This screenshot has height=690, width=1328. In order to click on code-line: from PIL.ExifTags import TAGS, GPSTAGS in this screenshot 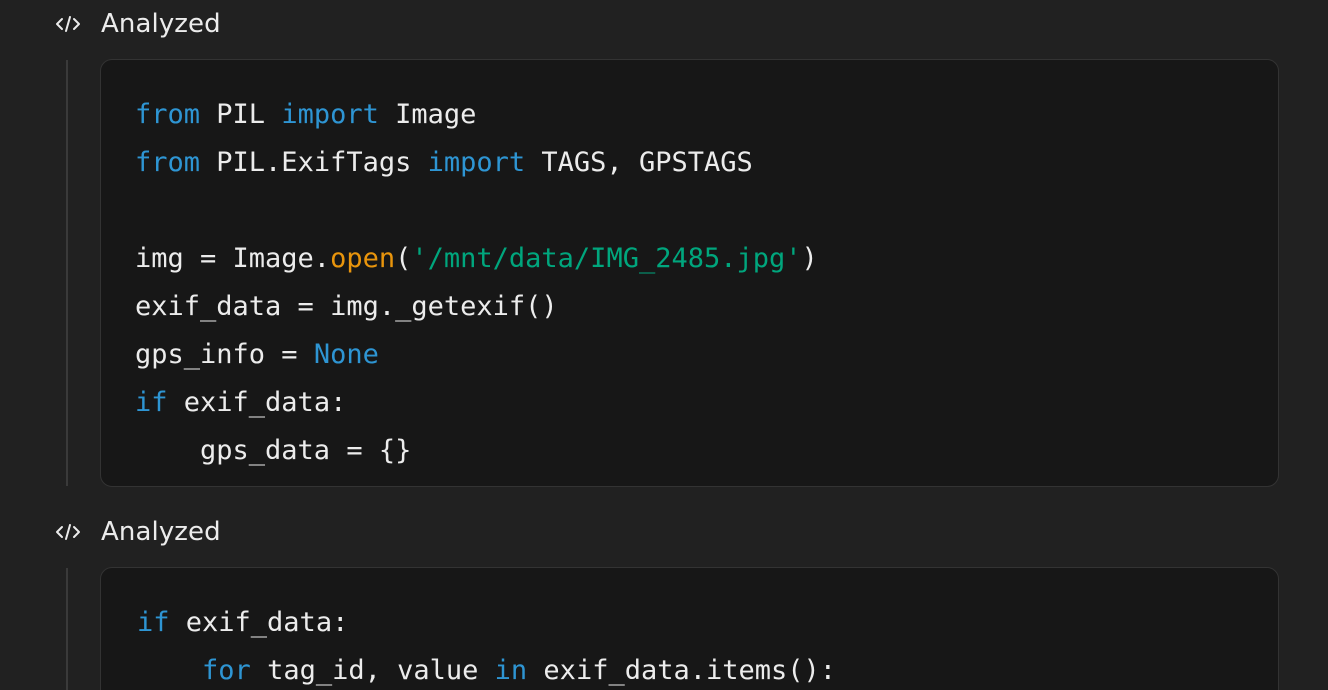, I will do `click(476, 163)`.